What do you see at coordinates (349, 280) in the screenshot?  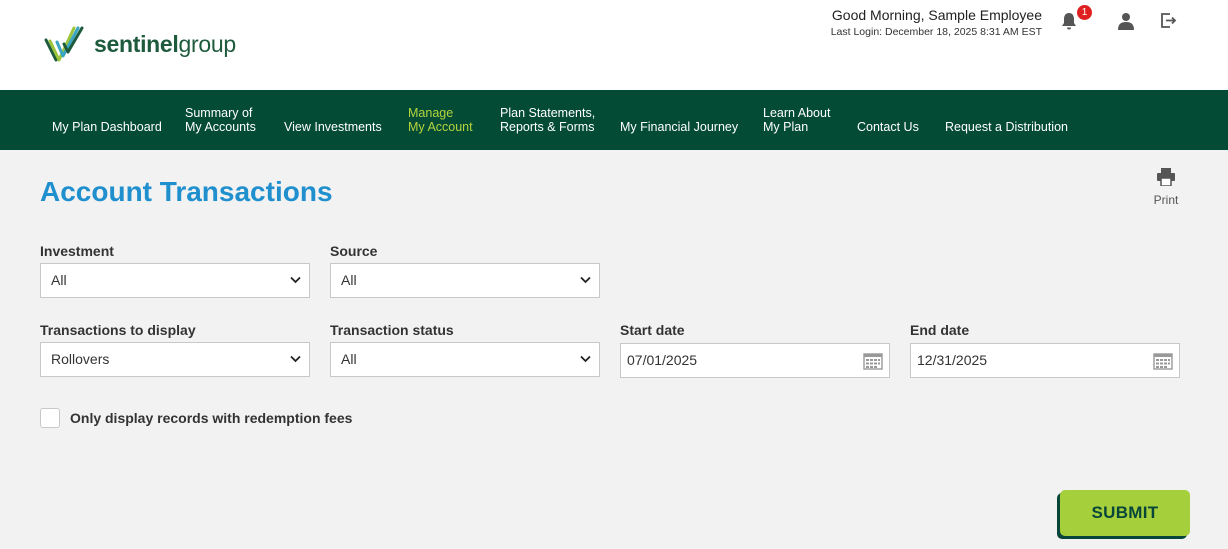 I see `source-select-value: All` at bounding box center [349, 280].